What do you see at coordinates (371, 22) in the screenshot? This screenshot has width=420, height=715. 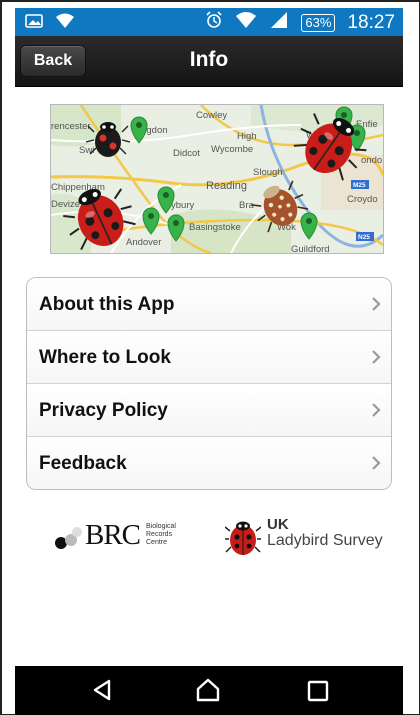 I see `clock-time: 18:27` at bounding box center [371, 22].